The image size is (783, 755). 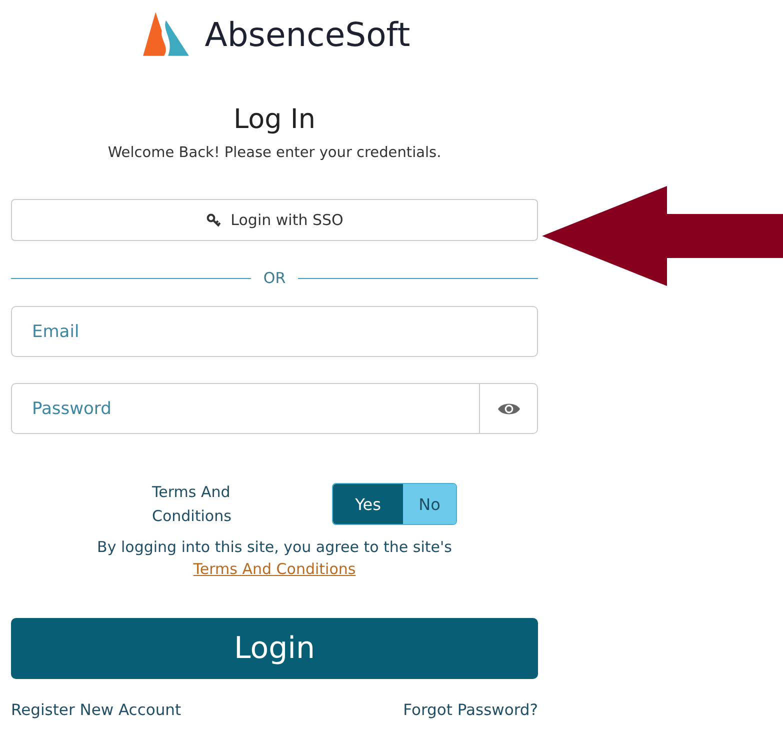 I want to click on toggle-option: No, so click(x=429, y=504).